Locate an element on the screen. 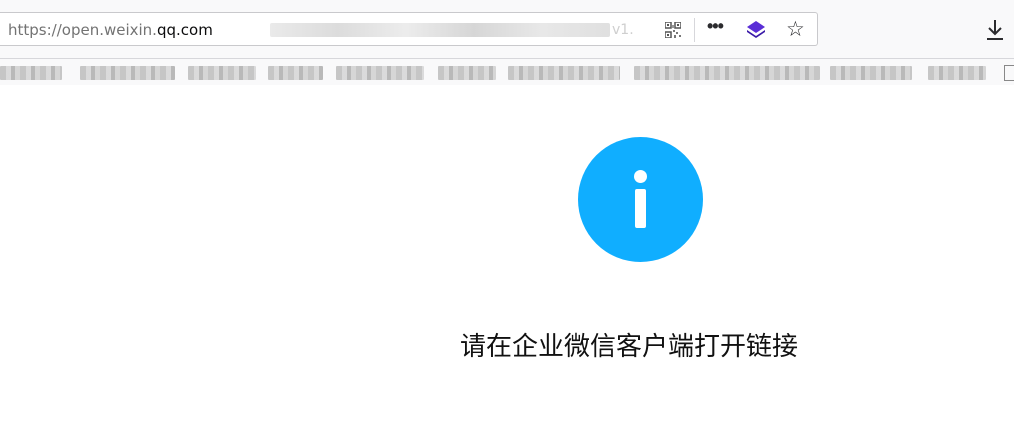  bookmarks-bar is located at coordinates (507, 72).